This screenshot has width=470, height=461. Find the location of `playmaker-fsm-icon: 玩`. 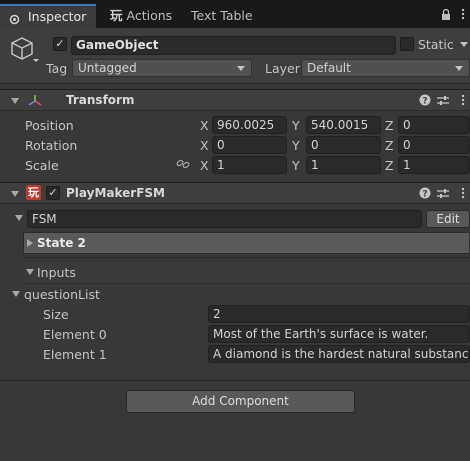

playmaker-fsm-icon: 玩 is located at coordinates (33, 192).